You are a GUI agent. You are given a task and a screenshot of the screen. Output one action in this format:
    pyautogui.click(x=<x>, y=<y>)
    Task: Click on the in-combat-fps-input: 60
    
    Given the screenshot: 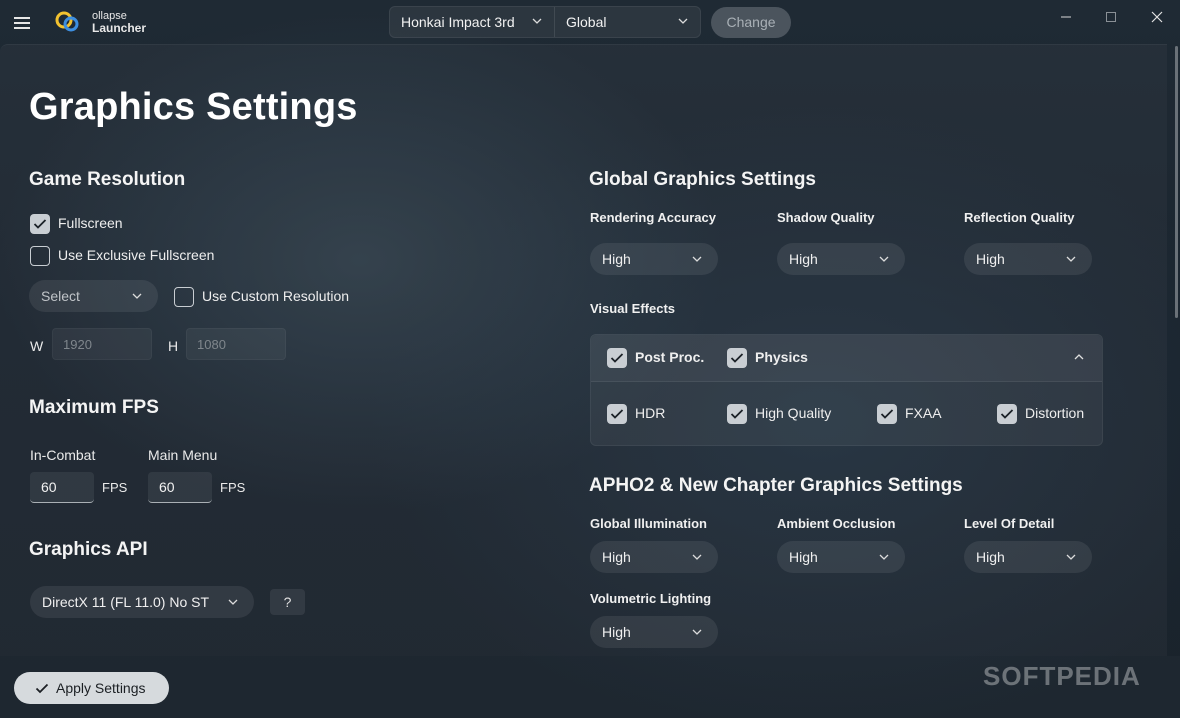 What is the action you would take?
    pyautogui.click(x=62, y=487)
    